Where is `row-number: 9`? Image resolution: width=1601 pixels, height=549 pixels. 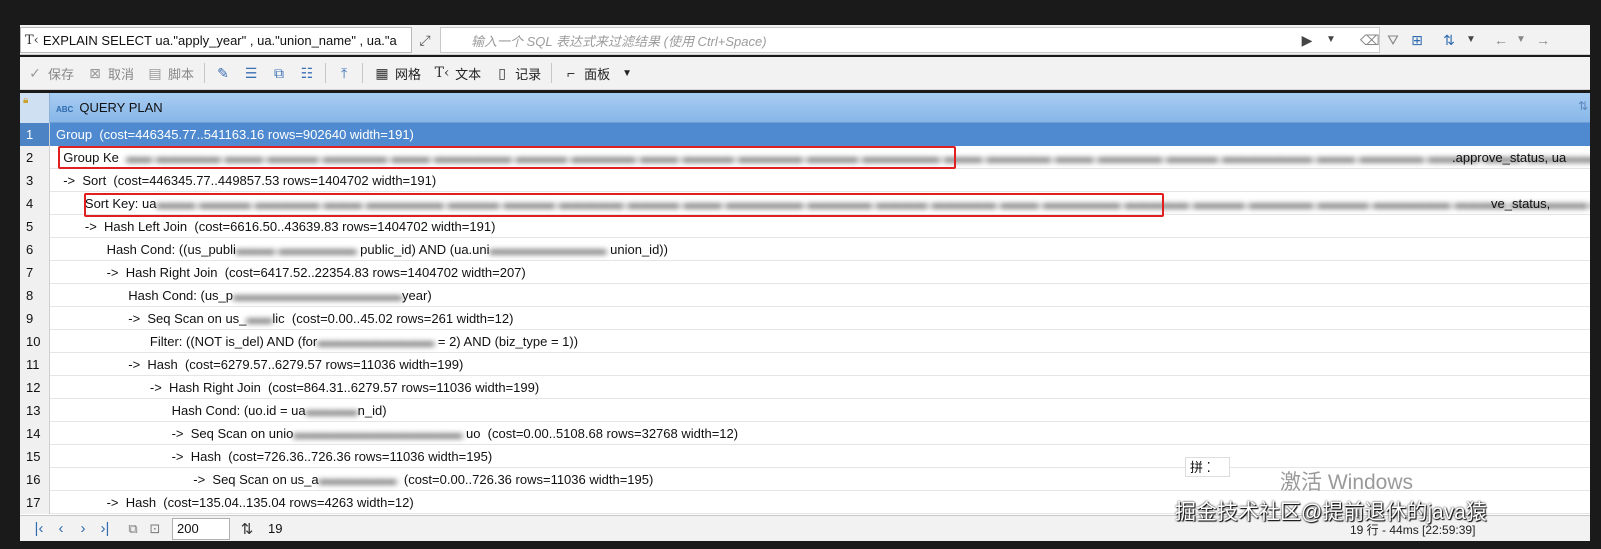
row-number: 9 is located at coordinates (35, 318).